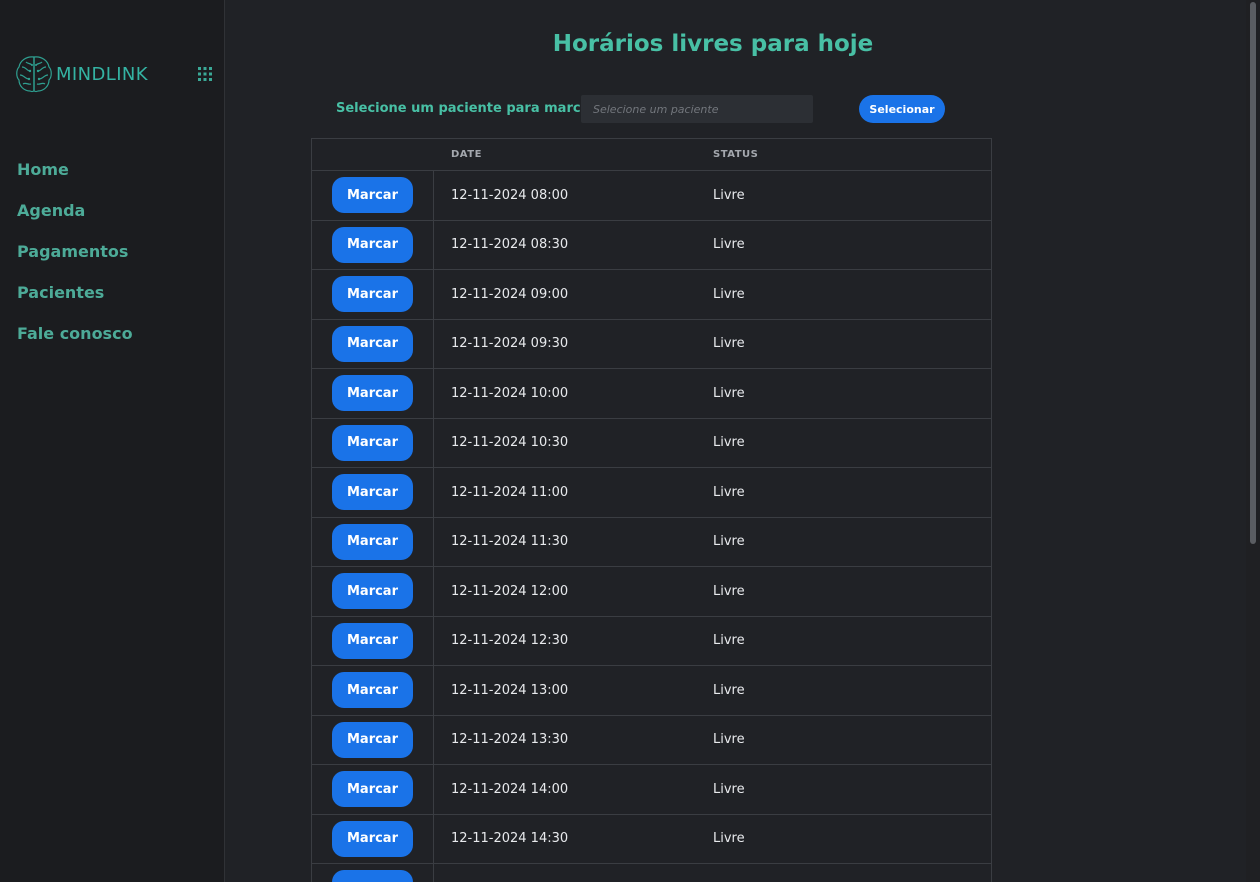 This screenshot has width=1260, height=882. What do you see at coordinates (651, 873) in the screenshot?
I see `table-row: Marcar12-11-2024 15:00Livre` at bounding box center [651, 873].